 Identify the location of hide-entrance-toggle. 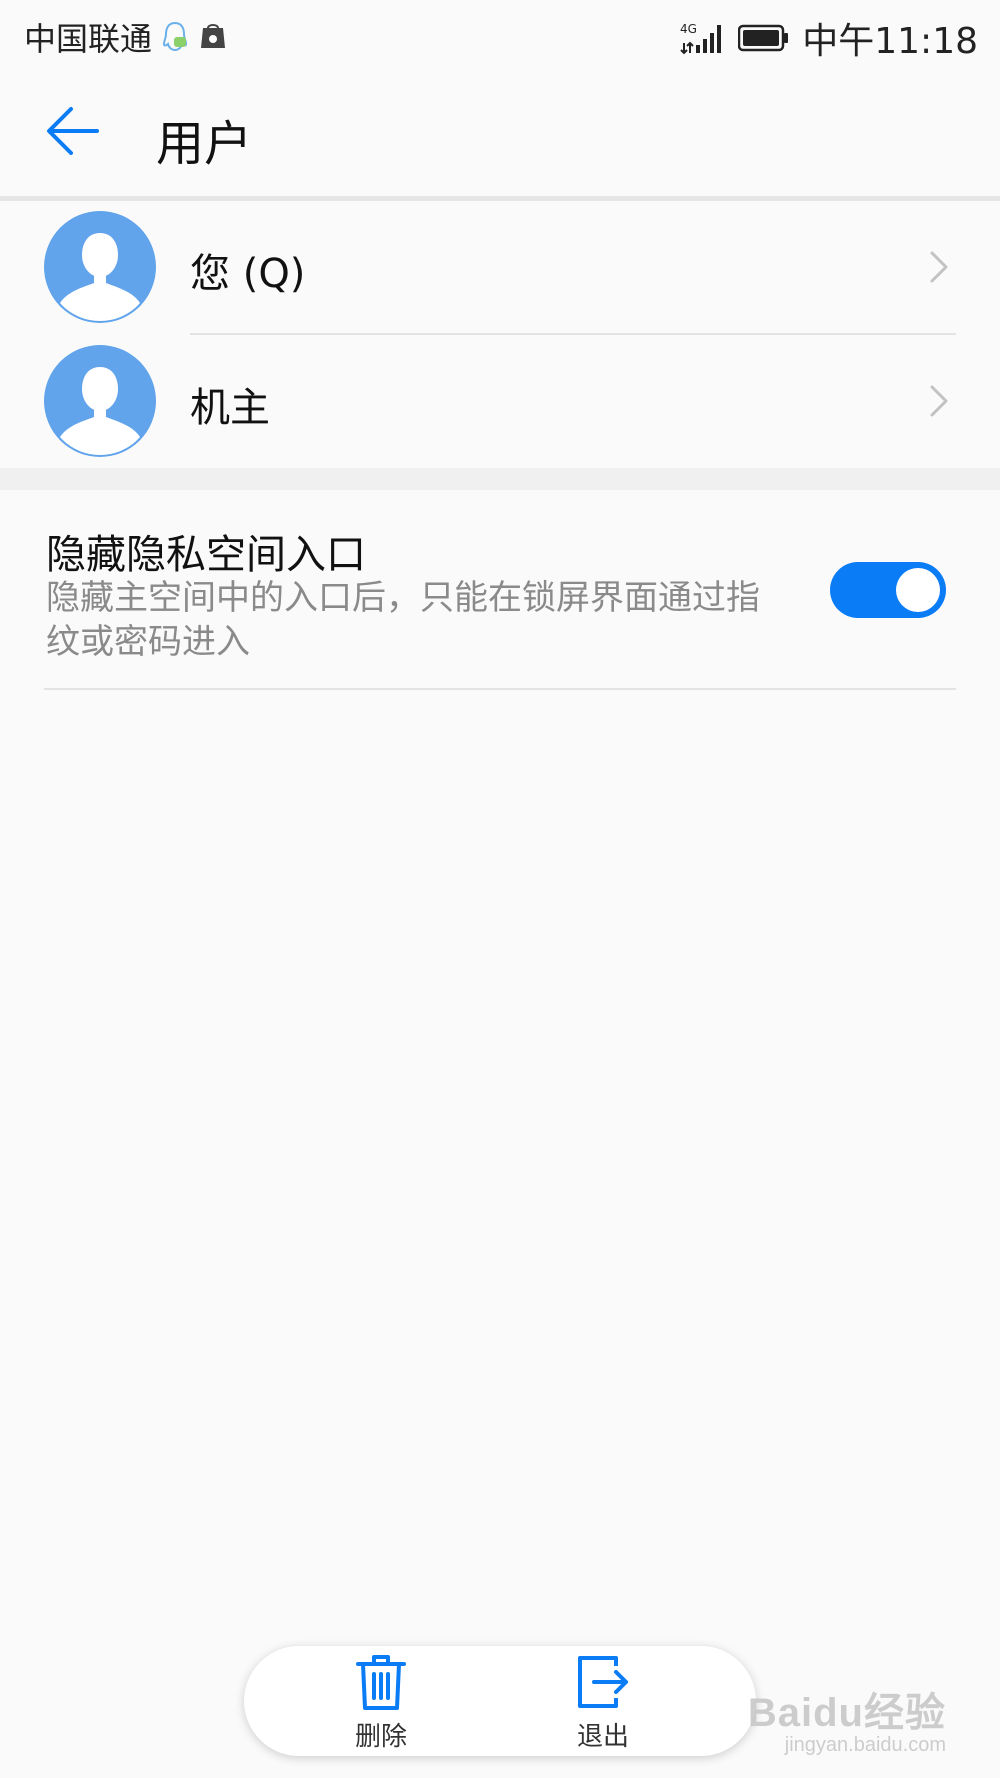
(888, 590).